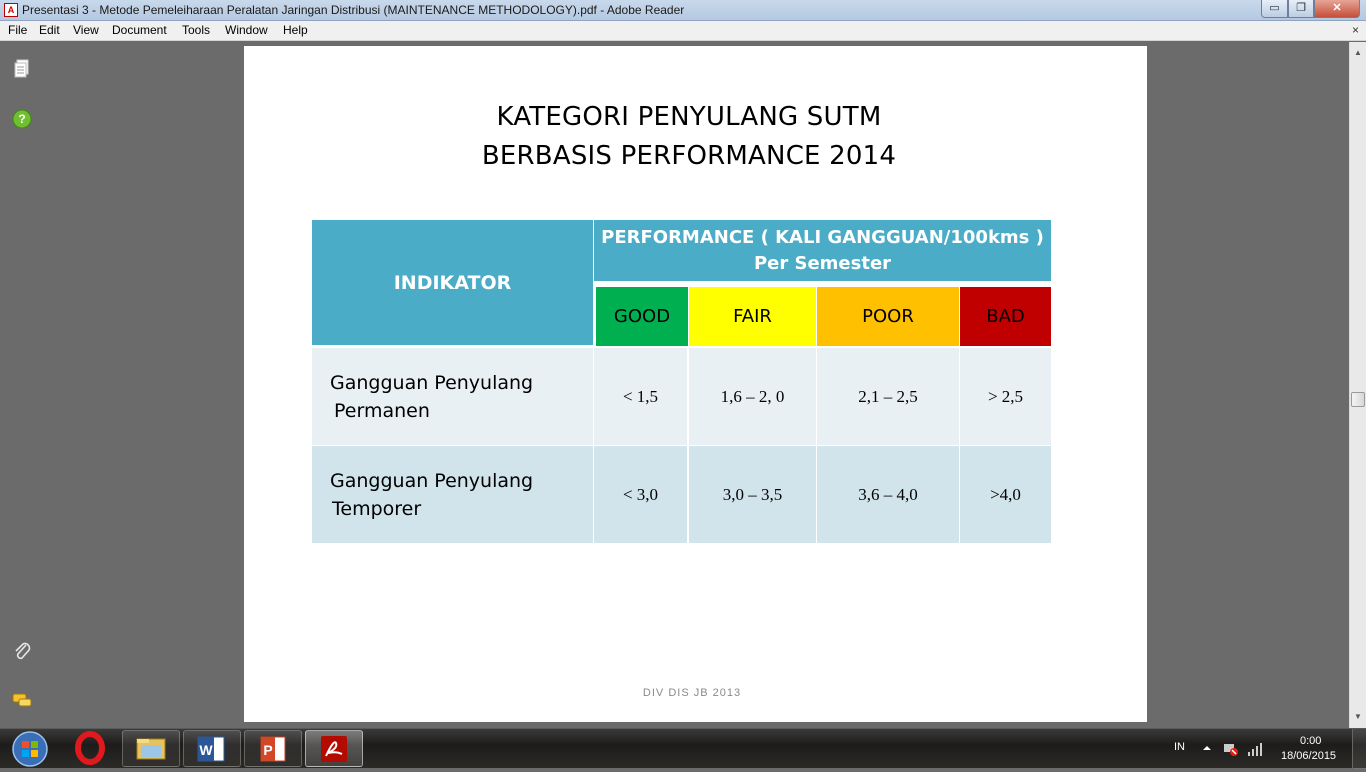  Describe the element at coordinates (1207, 748) in the screenshot. I see `show-hidden-icons-icon` at that location.